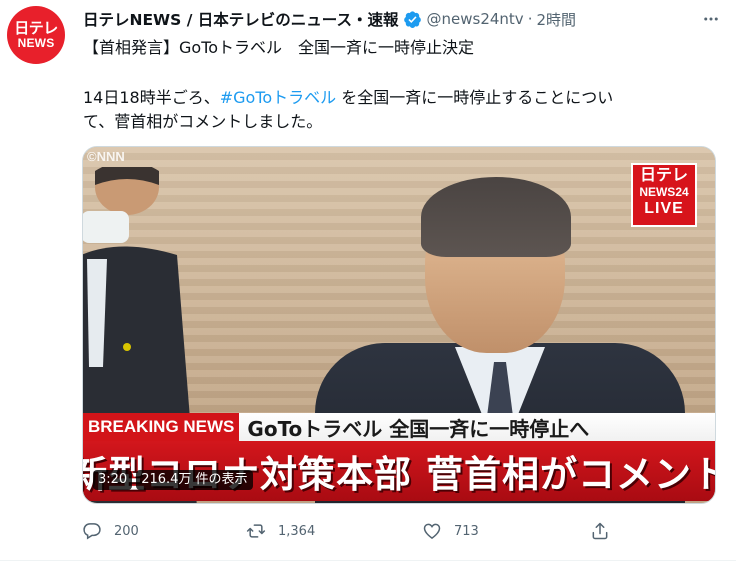 This screenshot has width=736, height=564. I want to click on account-name: 日テレNEWS / 日本テレビのニュース・速報, so click(241, 19).